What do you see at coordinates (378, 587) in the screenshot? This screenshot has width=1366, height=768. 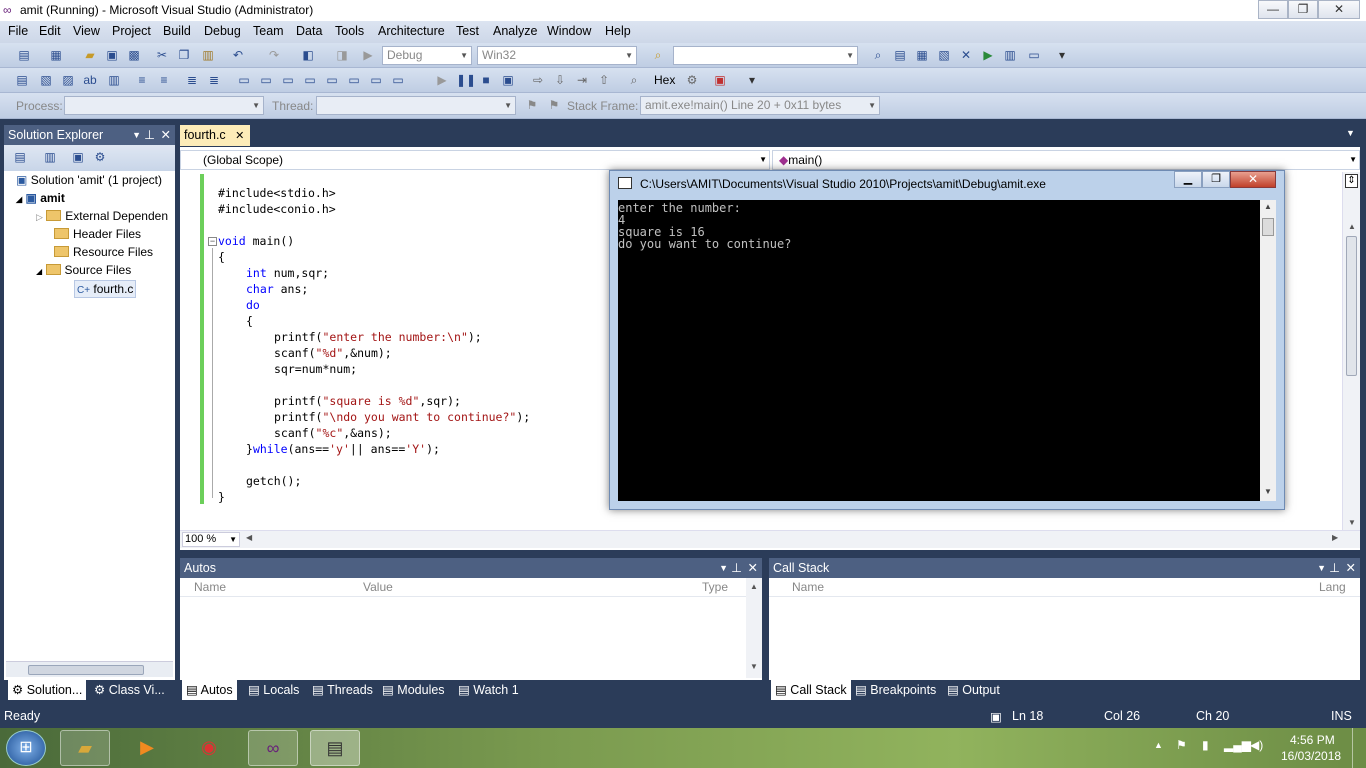 I see `column-value: Value` at bounding box center [378, 587].